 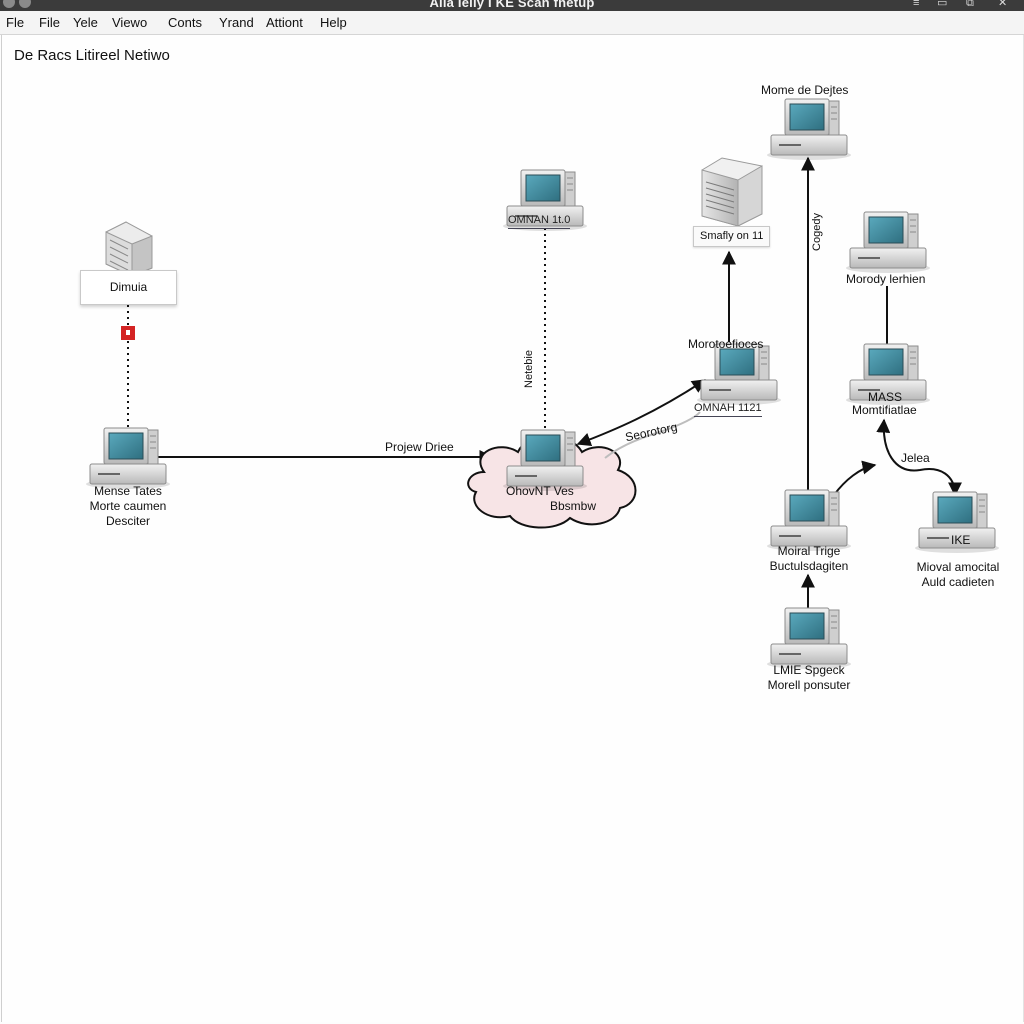 What do you see at coordinates (728, 409) in the screenshot?
I see `morotofices-label: OMNAH 1121` at bounding box center [728, 409].